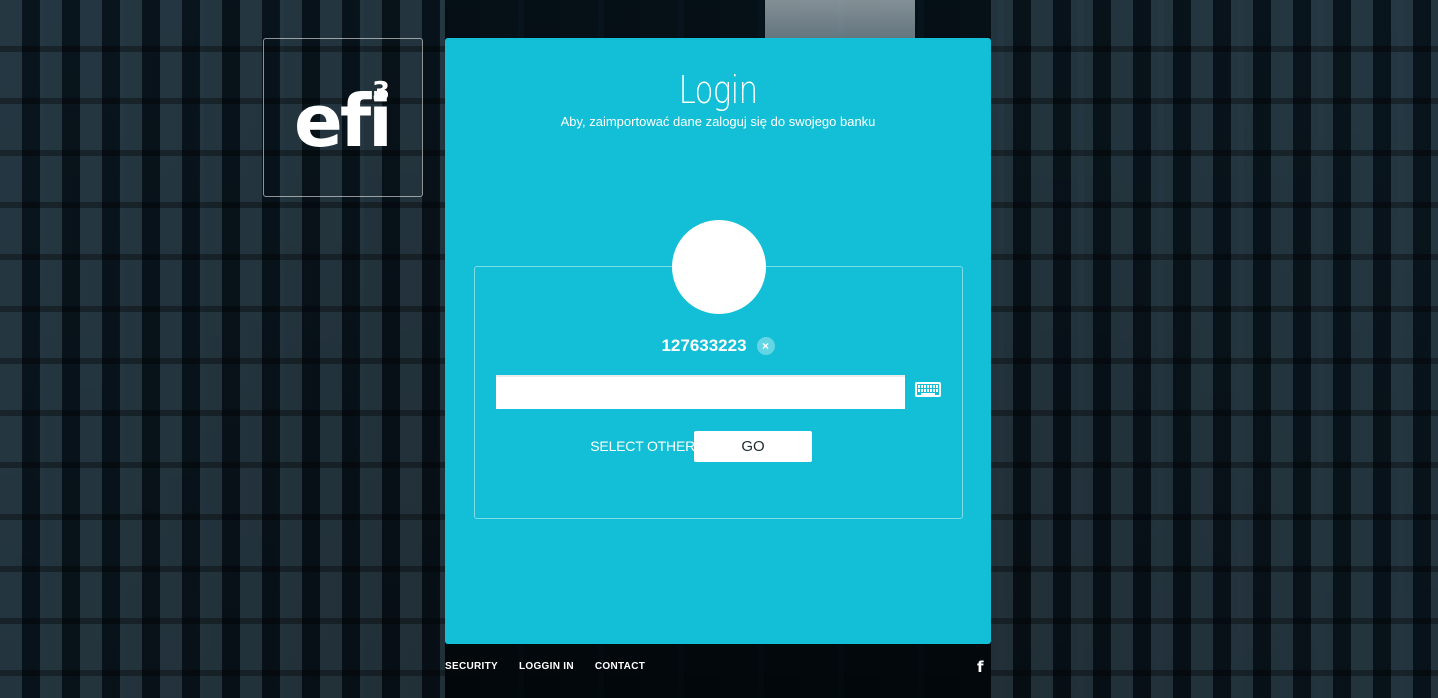 Image resolution: width=1438 pixels, height=698 pixels. I want to click on footer-link-security: SECURITY, so click(471, 666).